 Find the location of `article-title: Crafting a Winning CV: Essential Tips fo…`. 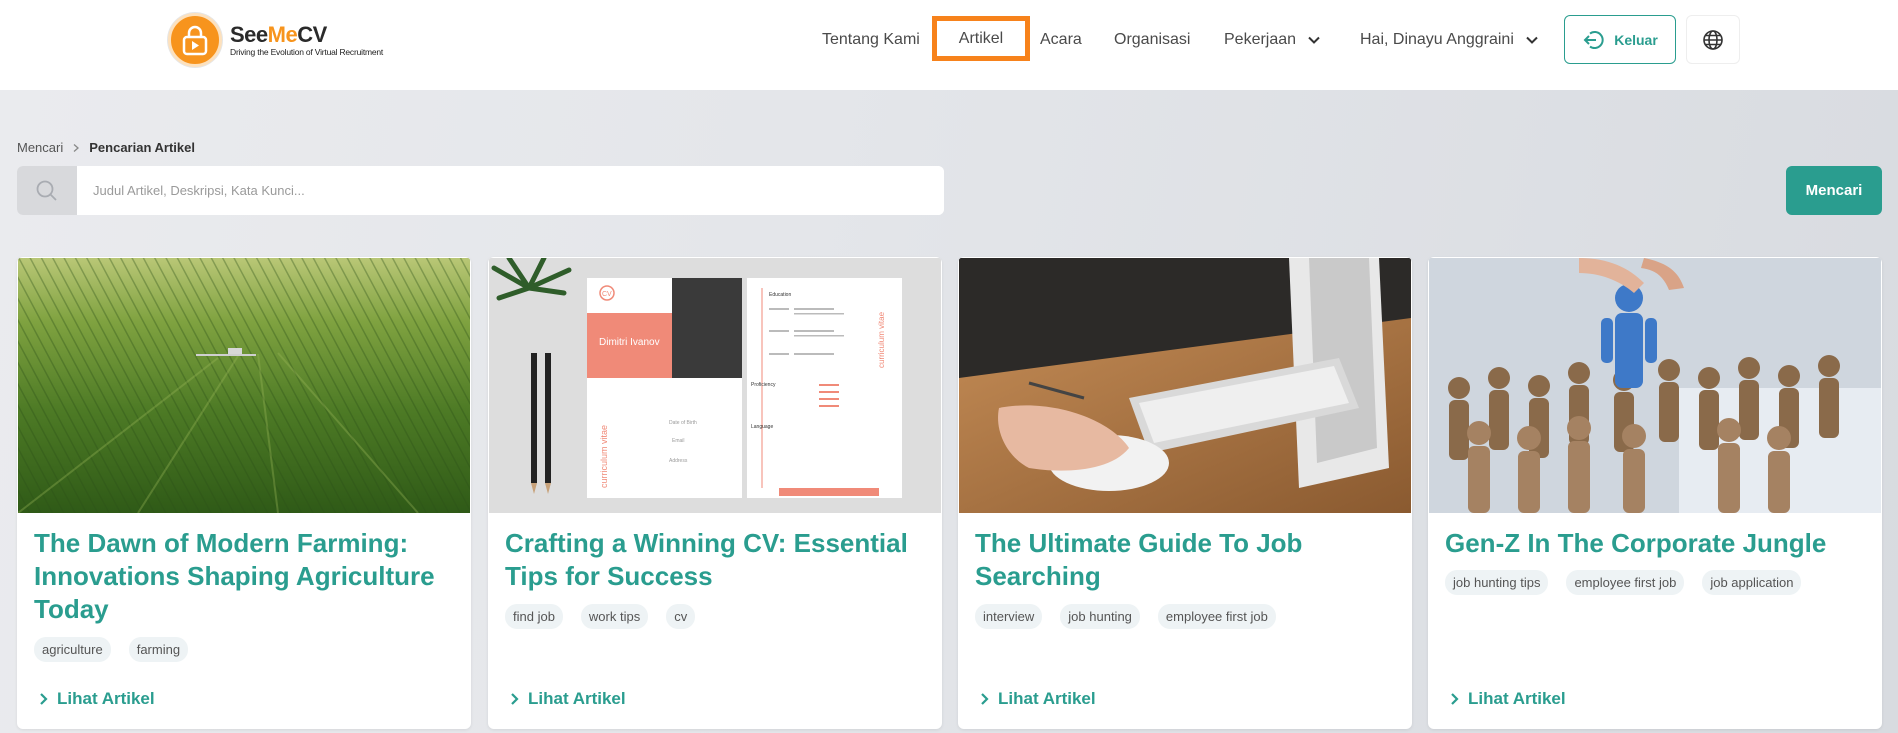

article-title: Crafting a Winning CV: Essential Tips fo… is located at coordinates (715, 560).